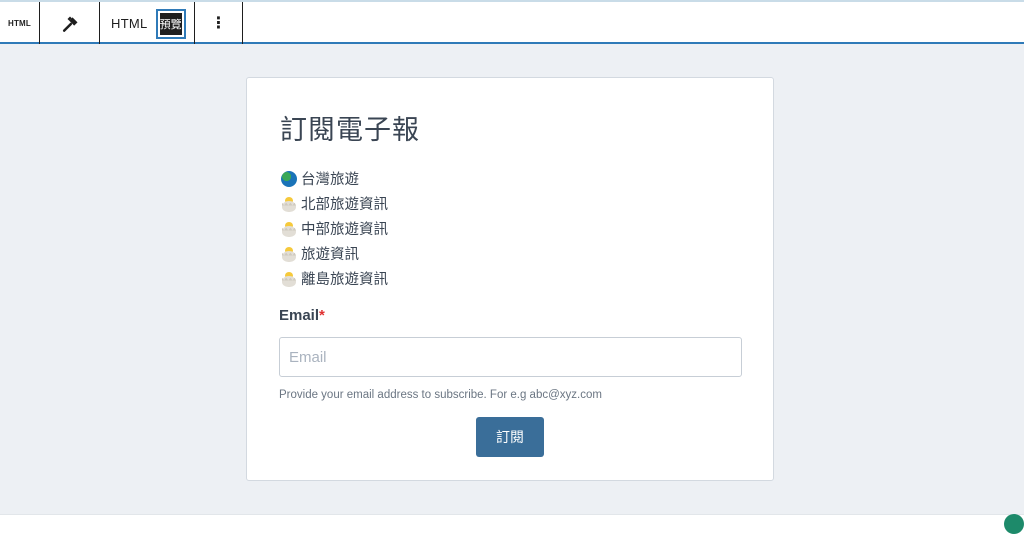  What do you see at coordinates (289, 178) in the screenshot?
I see `globe-icon` at bounding box center [289, 178].